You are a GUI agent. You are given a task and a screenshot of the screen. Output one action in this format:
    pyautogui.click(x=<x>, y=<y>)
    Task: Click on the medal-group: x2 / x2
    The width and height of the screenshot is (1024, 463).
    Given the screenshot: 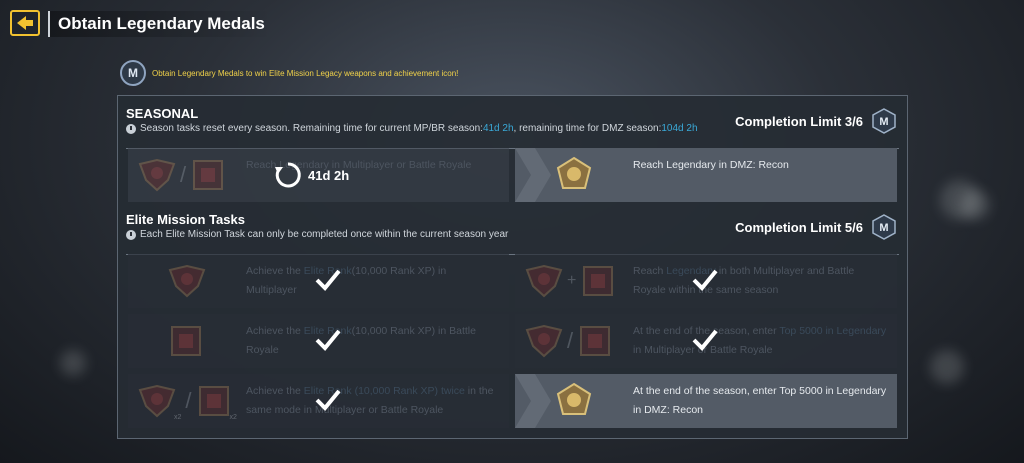 What is the action you would take?
    pyautogui.click(x=187, y=401)
    